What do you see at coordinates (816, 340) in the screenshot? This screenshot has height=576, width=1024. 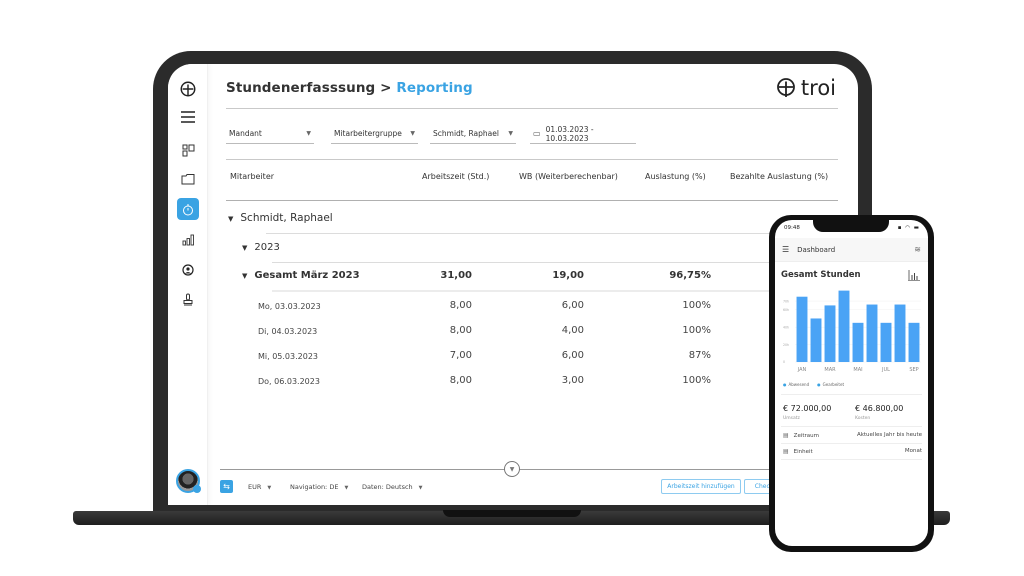 I see `bar-feb` at bounding box center [816, 340].